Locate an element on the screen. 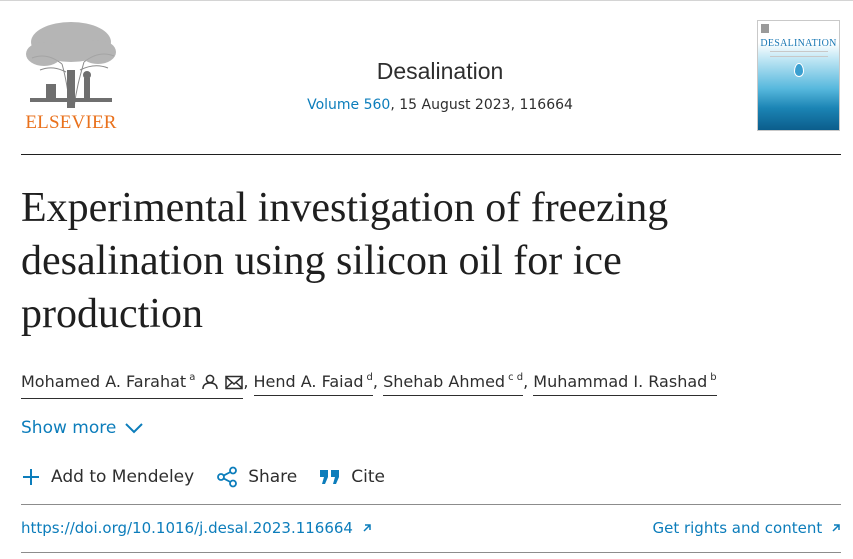 This screenshot has height=559, width=853. issue-info: Volume 560, 15 August 2023, 116664 is located at coordinates (440, 105).